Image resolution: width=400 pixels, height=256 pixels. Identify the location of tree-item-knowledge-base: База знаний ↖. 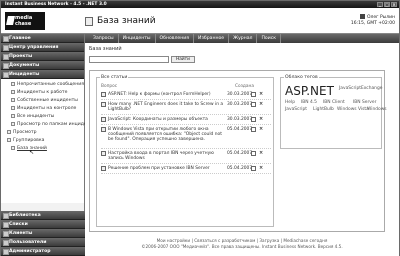
(42, 150).